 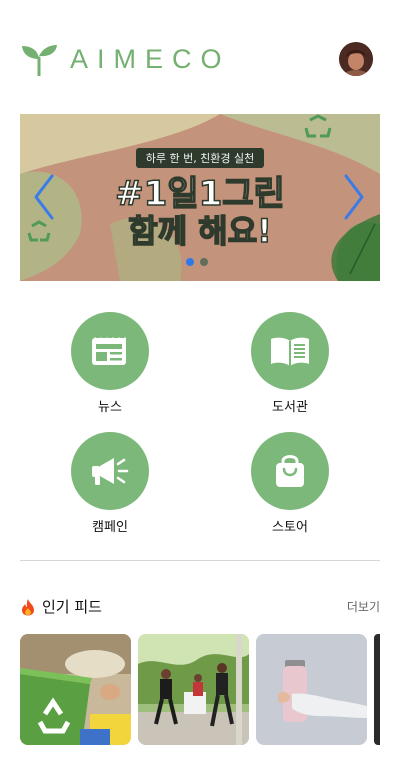 I want to click on plogging-photo, so click(x=193, y=689).